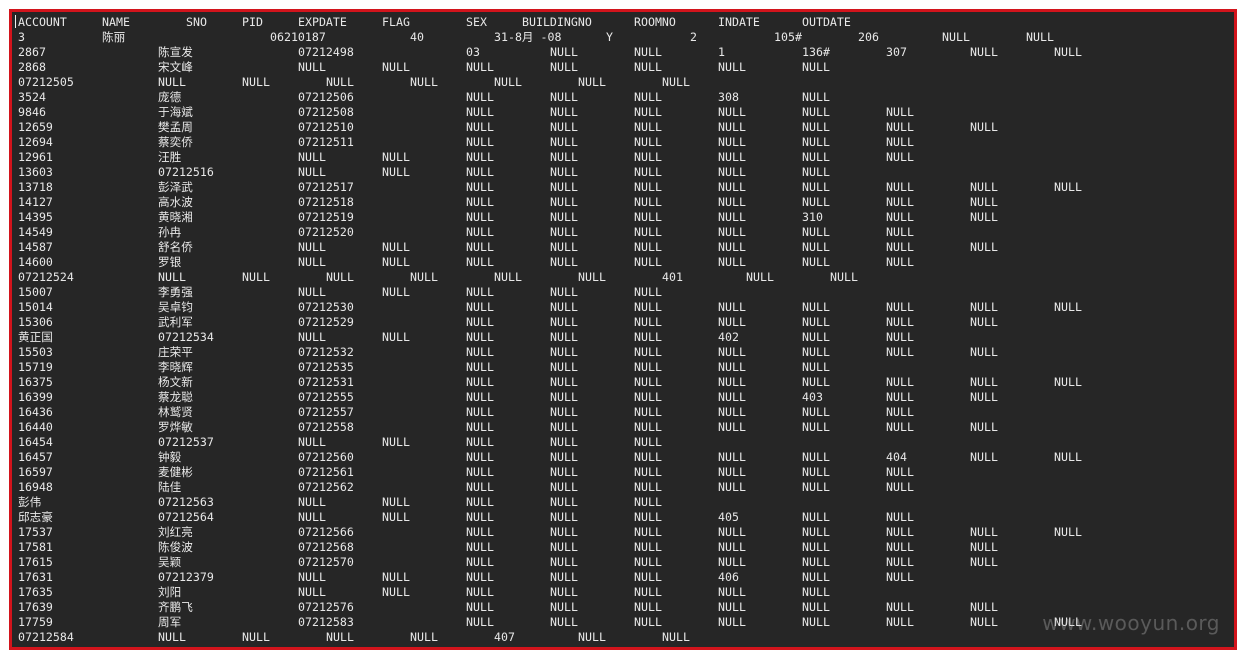  I want to click on result-cell: 07212562, so click(326, 487).